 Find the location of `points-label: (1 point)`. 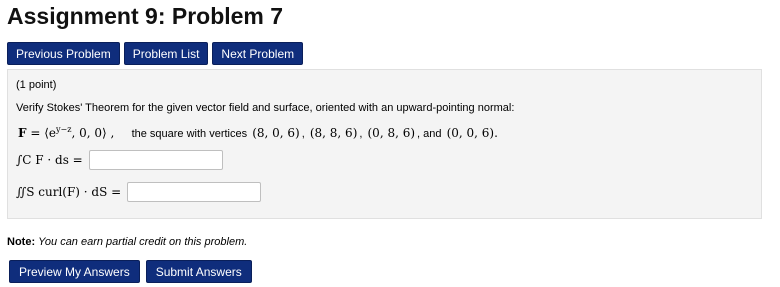

points-label: (1 point) is located at coordinates (36, 85).